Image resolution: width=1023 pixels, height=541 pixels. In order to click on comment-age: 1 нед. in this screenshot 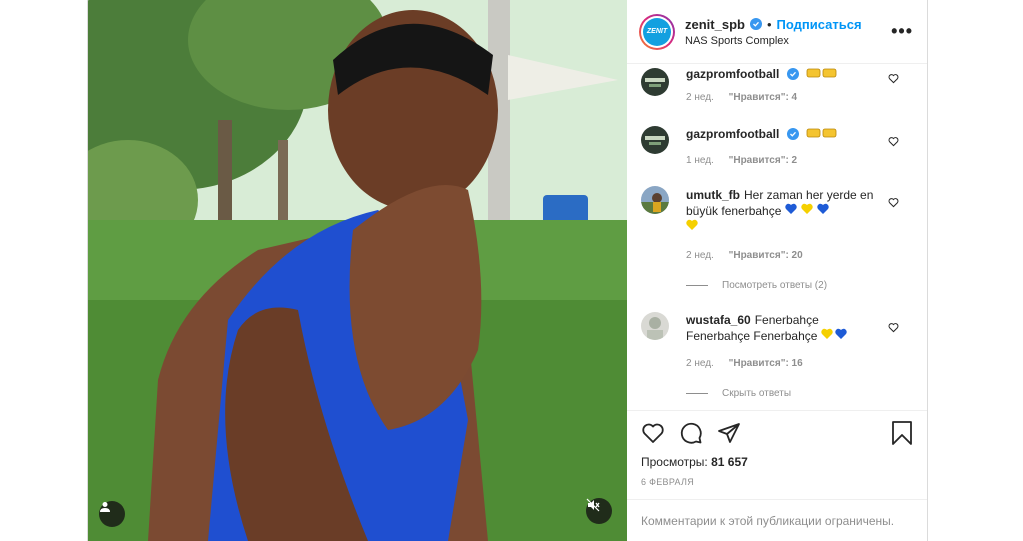, I will do `click(700, 160)`.